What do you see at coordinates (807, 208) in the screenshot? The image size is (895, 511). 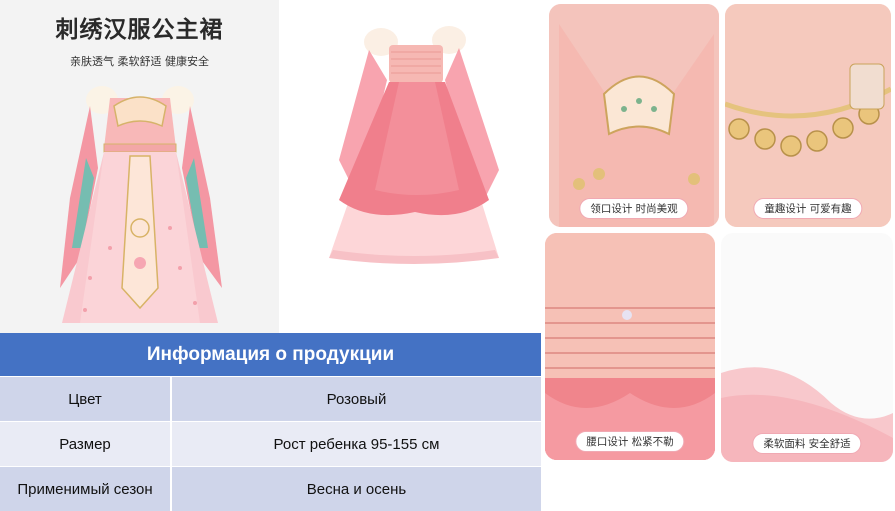 I see `detail-caption: 童趣设计 可爱有趣` at bounding box center [807, 208].